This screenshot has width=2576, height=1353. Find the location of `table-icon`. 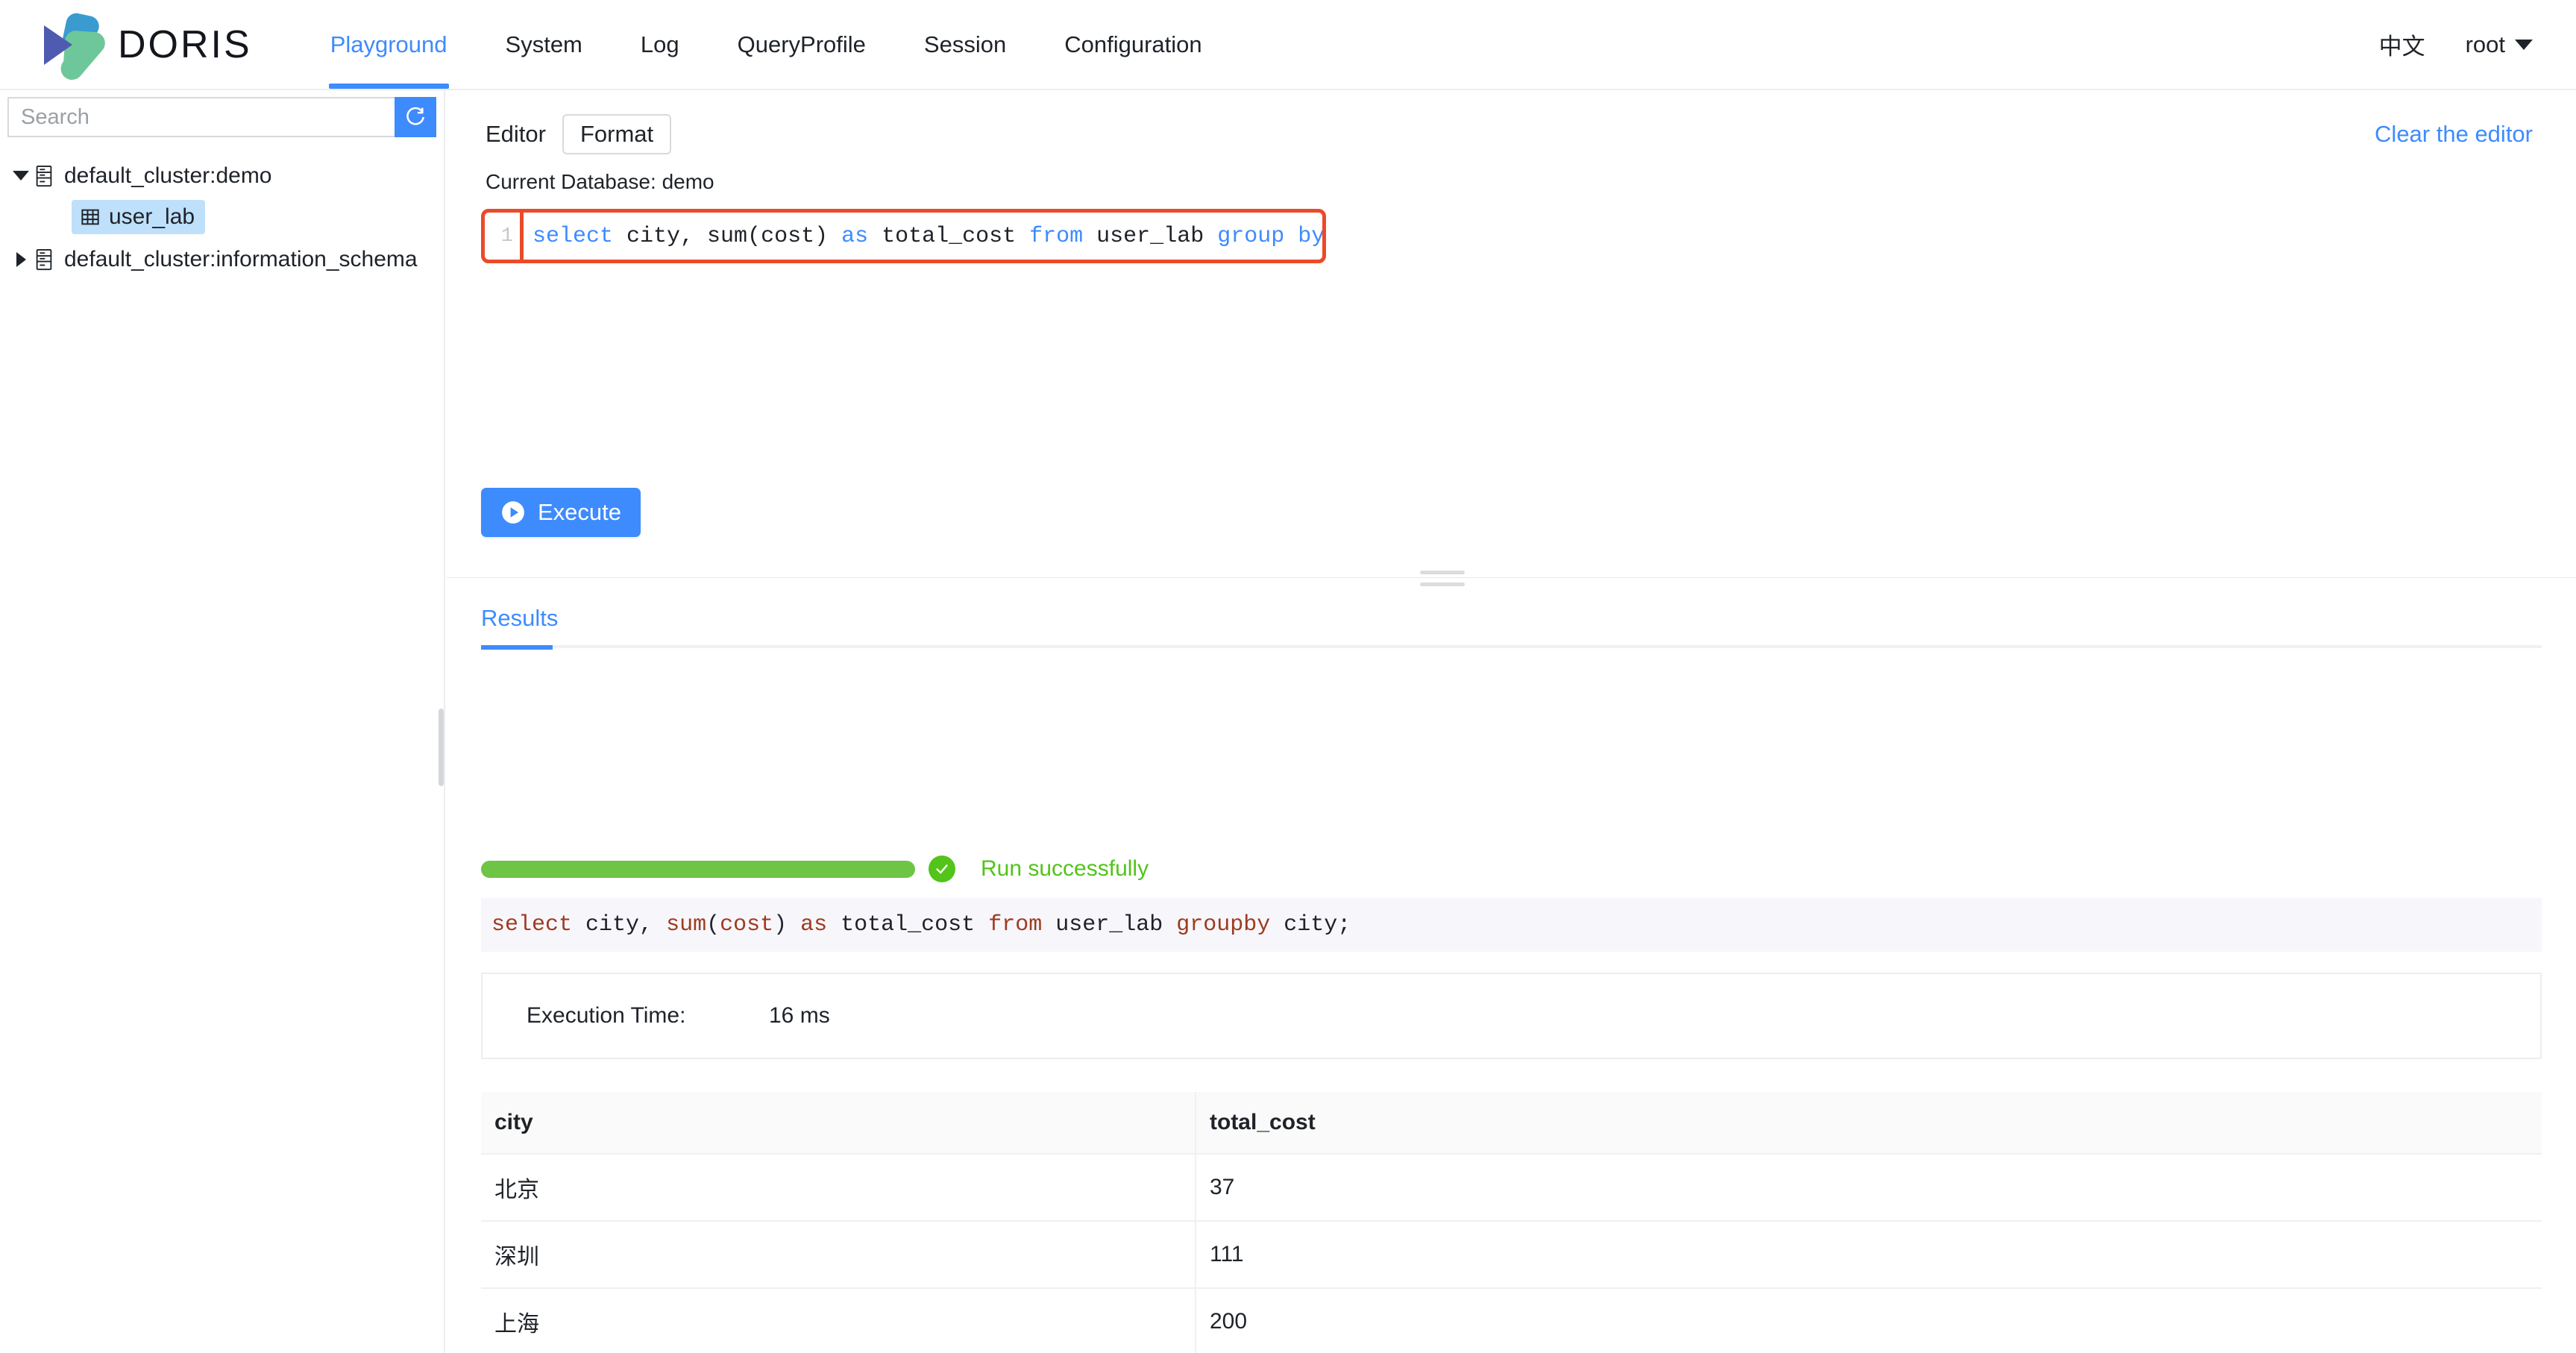

table-icon is located at coordinates (91, 217).